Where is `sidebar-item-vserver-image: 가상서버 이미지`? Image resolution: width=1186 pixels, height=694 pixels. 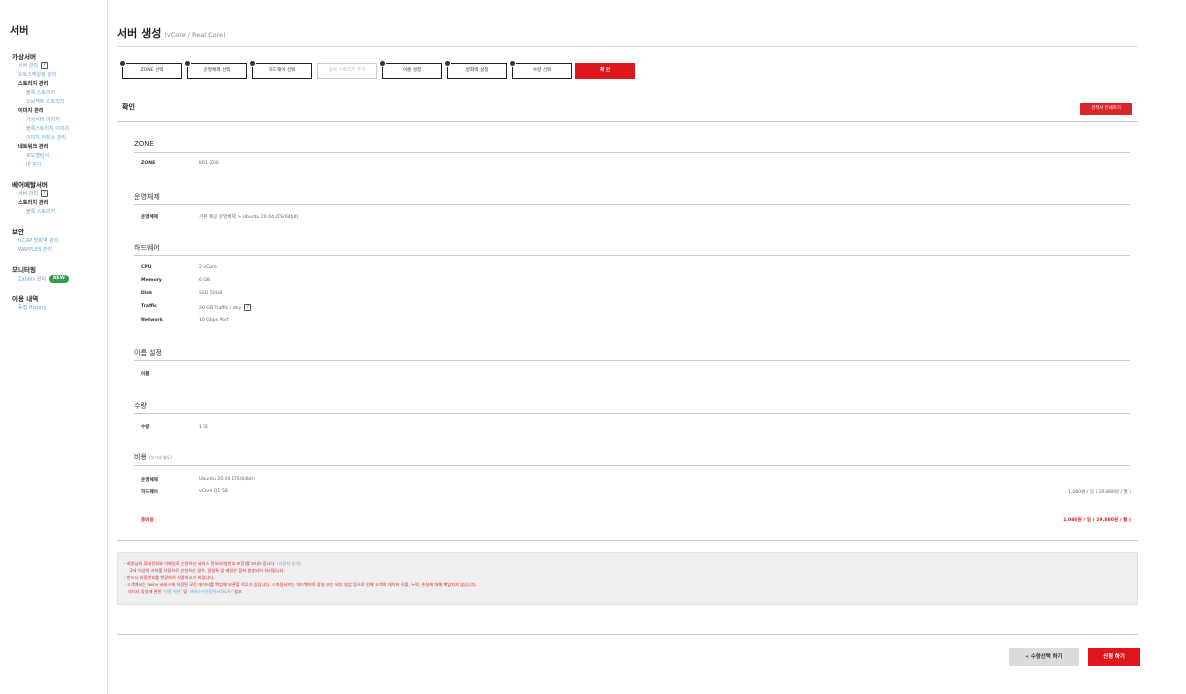 sidebar-item-vserver-image: 가상서버 이미지 is located at coordinates (58, 120).